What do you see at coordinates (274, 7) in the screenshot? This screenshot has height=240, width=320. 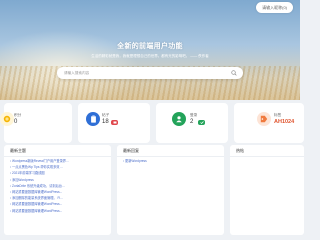 I see `user-menu-button: 请输入昵称(0)` at bounding box center [274, 7].